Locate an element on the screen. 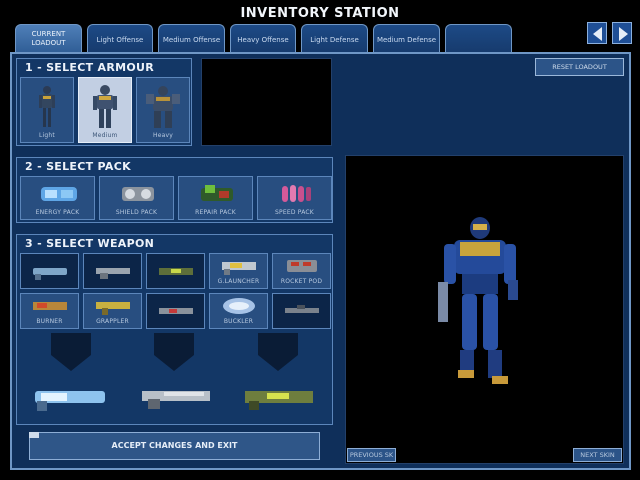 The width and height of the screenshot is (640, 480). accept-changes-button: ACCEPT CHANGES AND EXIT is located at coordinates (174, 446).